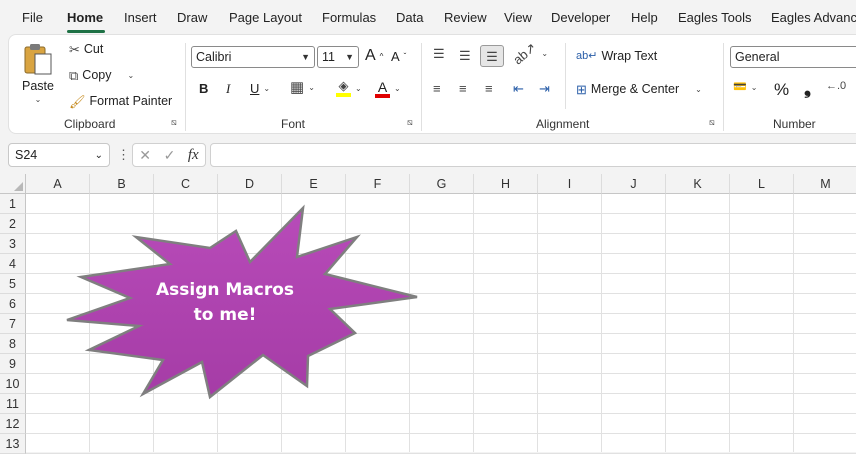 Image resolution: width=856 pixels, height=454 pixels. I want to click on name-box: S24 ⌄, so click(59, 155).